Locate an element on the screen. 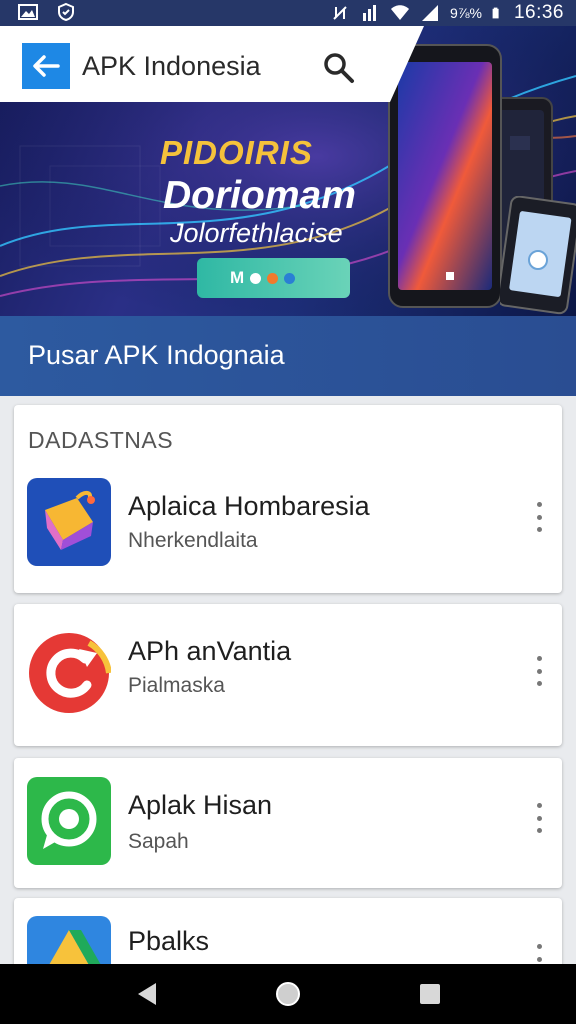 Image resolution: width=576 pixels, height=1024 pixels. mute-icon is located at coordinates (340, 13).